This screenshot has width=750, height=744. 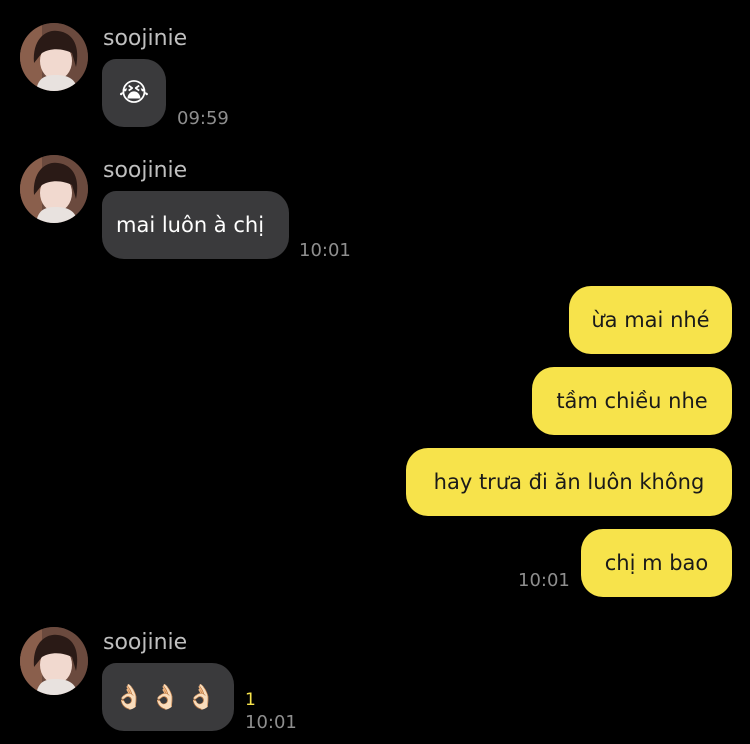 I want to click on message-text: 😭, so click(x=134, y=93).